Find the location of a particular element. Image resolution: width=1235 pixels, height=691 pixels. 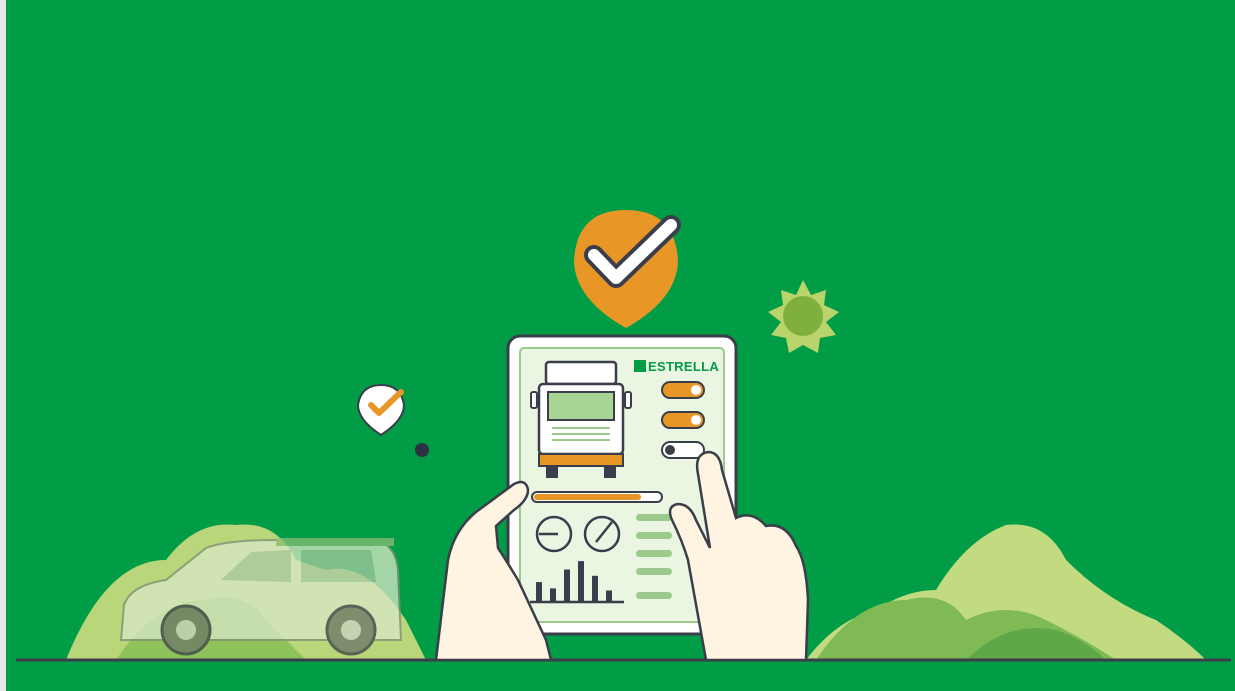

small-check-pin-icon is located at coordinates (381, 410).